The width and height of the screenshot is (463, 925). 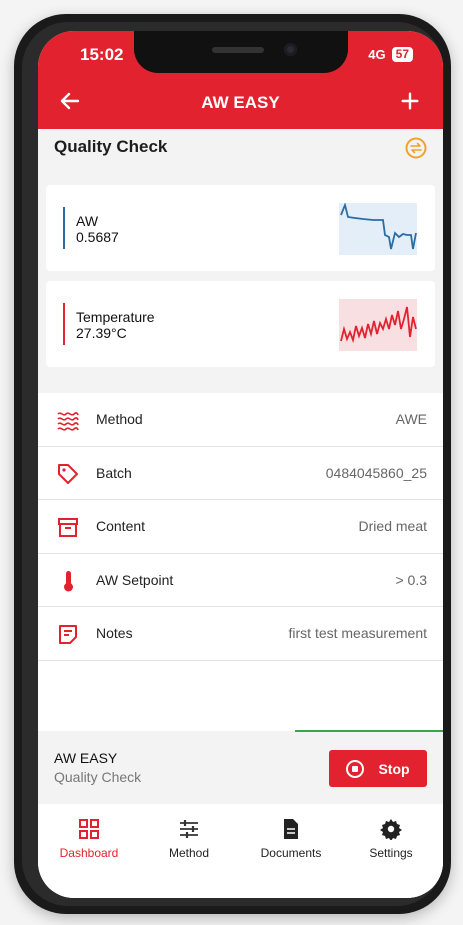 I want to click on detail-name-notes: Notes, so click(x=114, y=633).